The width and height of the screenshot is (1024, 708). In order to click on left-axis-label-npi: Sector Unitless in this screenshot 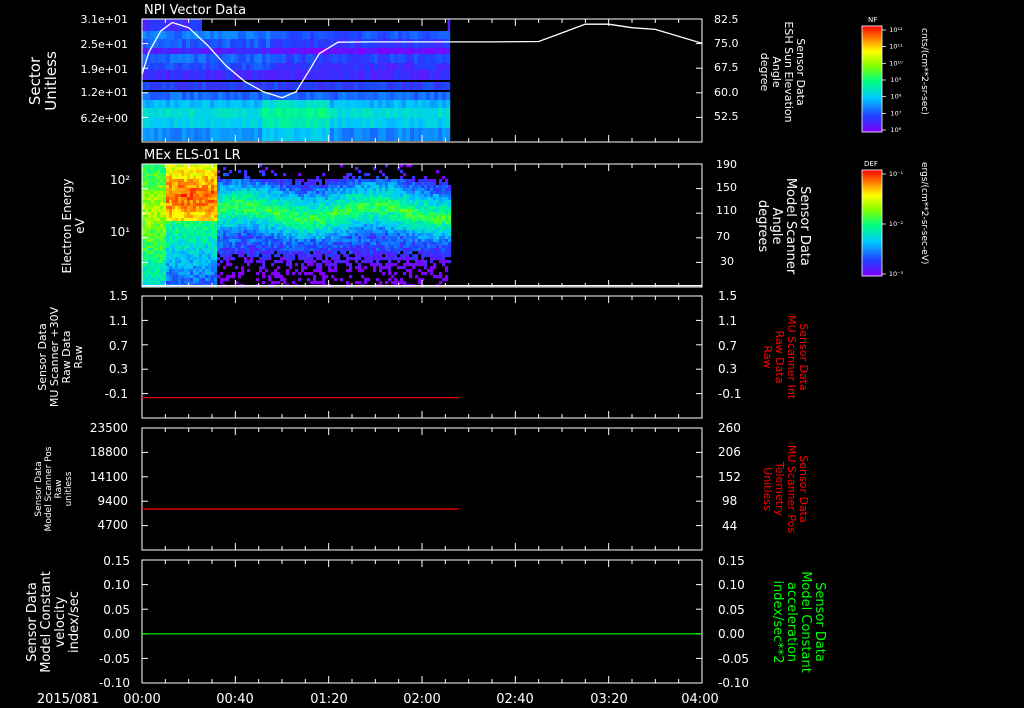, I will do `click(43, 81)`.